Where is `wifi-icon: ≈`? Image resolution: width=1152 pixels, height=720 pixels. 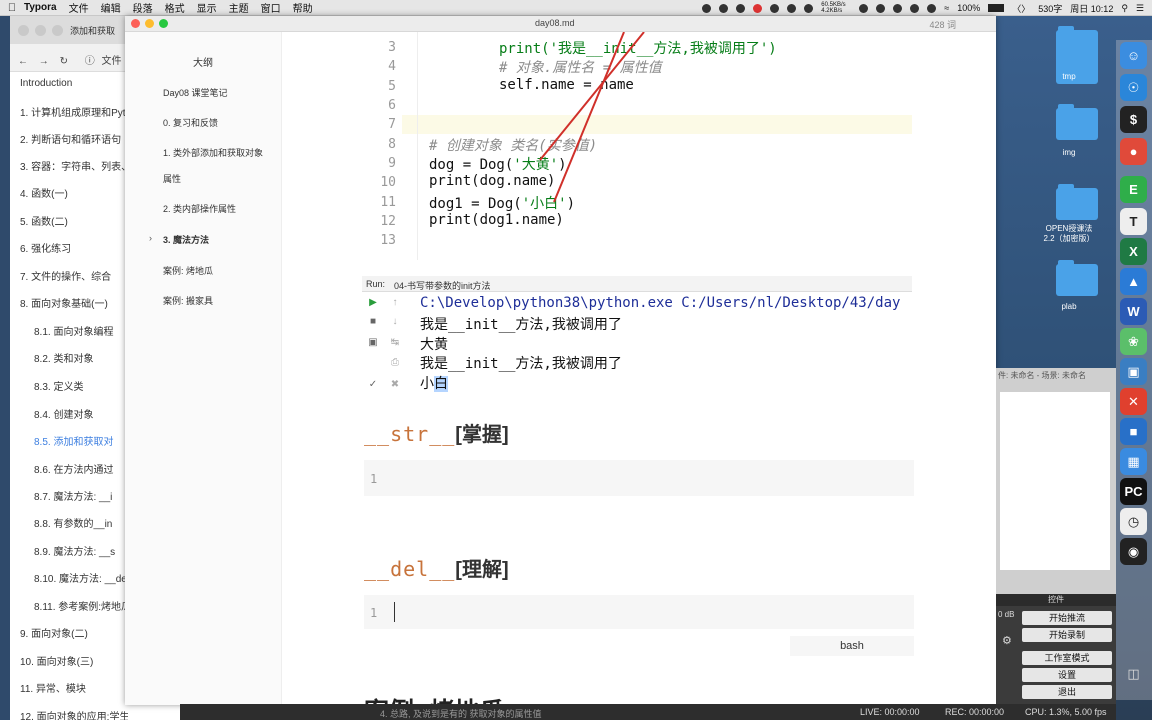 wifi-icon: ≈ is located at coordinates (946, 8).